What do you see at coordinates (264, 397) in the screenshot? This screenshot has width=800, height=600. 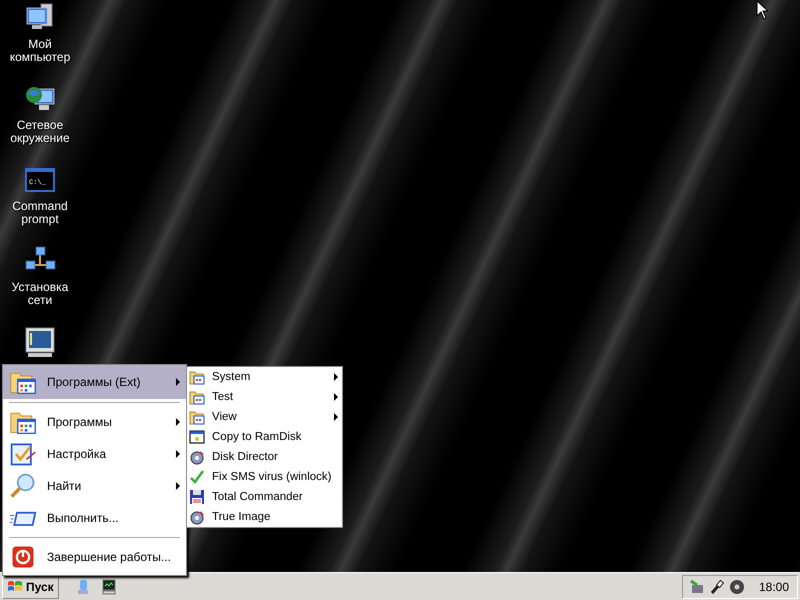 I see `submenu-item: Test` at bounding box center [264, 397].